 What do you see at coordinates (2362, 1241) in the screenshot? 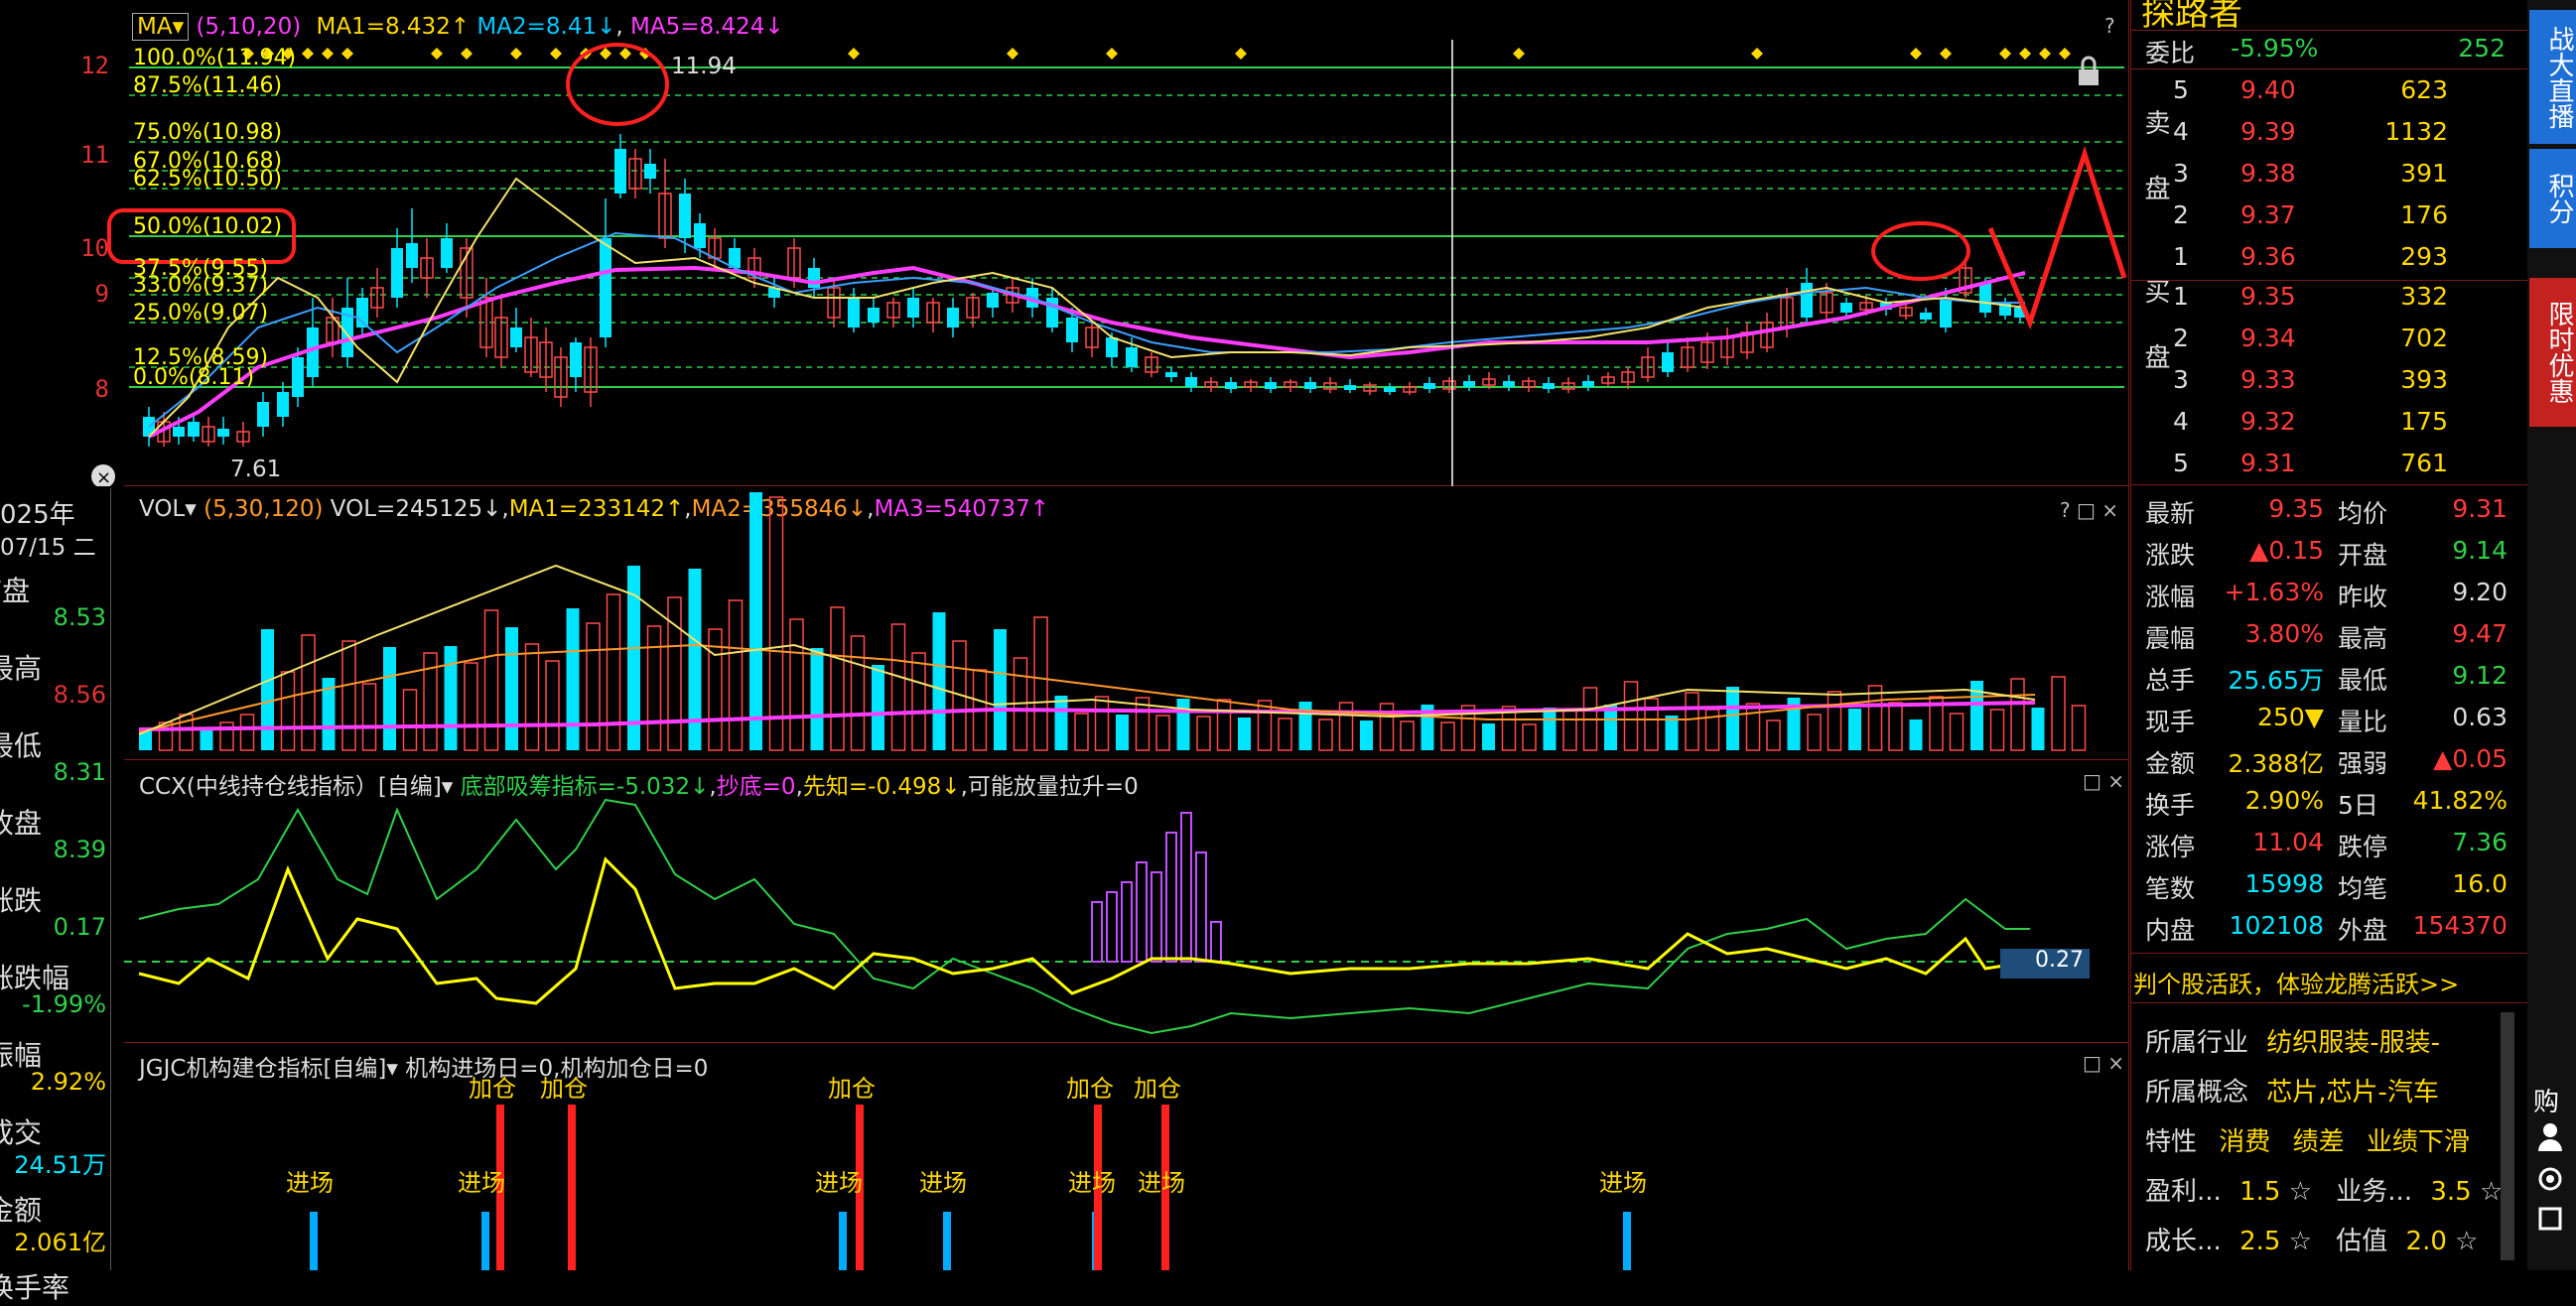
I see `rating4-label: 估值` at bounding box center [2362, 1241].